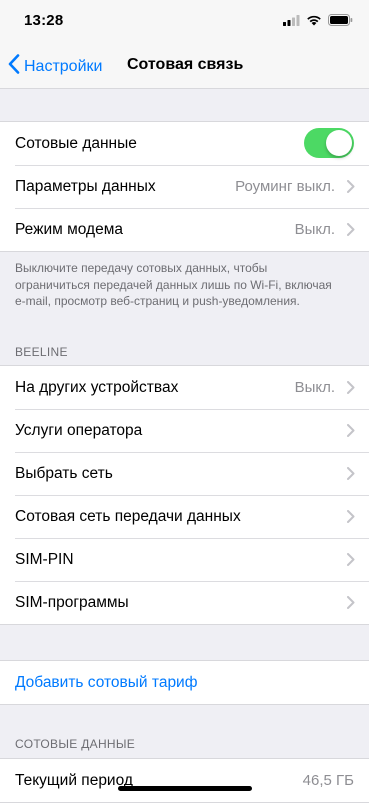 The width and height of the screenshot is (369, 803). I want to click on network-selection-label: Выбрать сеть, so click(64, 473).